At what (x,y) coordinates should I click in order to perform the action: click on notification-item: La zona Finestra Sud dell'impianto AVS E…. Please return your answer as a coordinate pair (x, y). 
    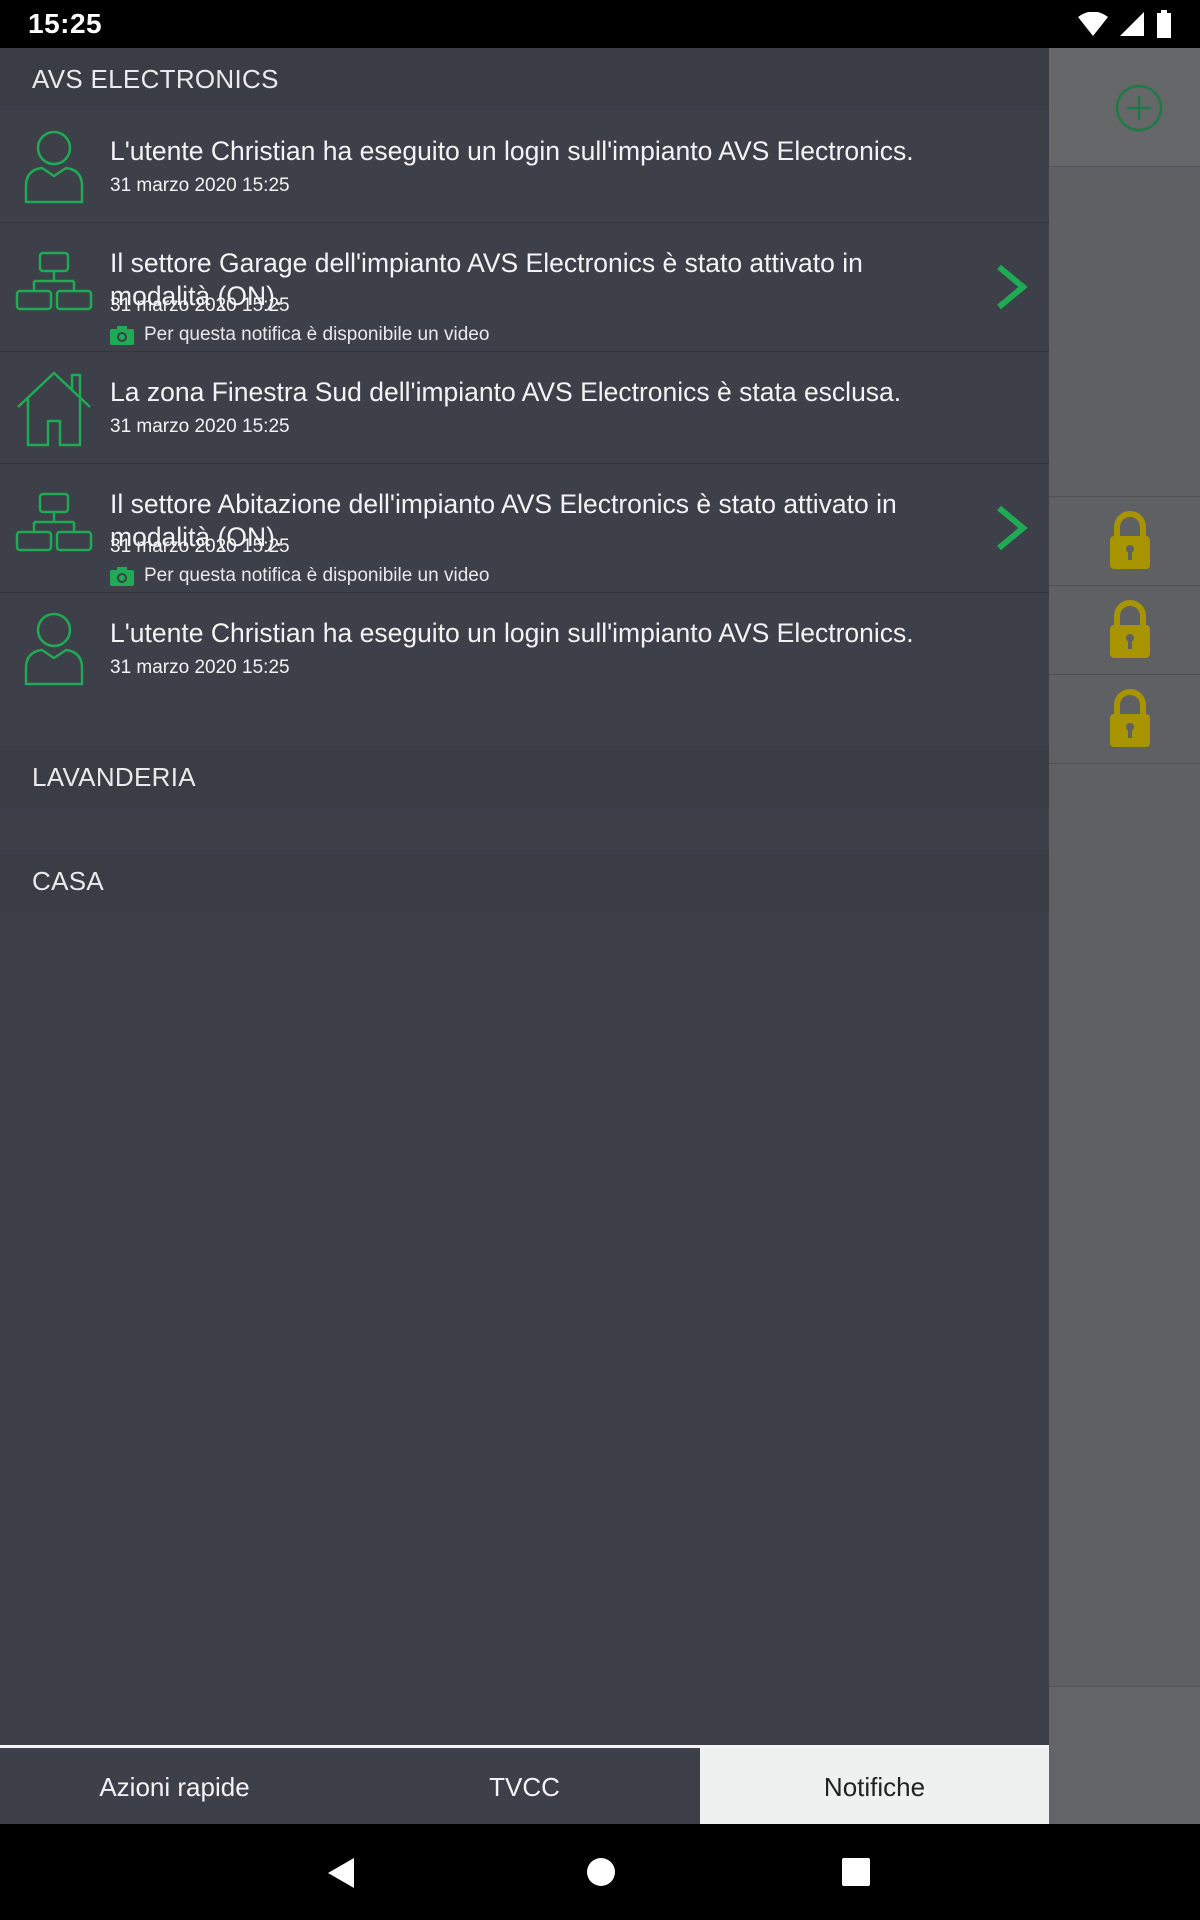
    Looking at the image, I should click on (524, 408).